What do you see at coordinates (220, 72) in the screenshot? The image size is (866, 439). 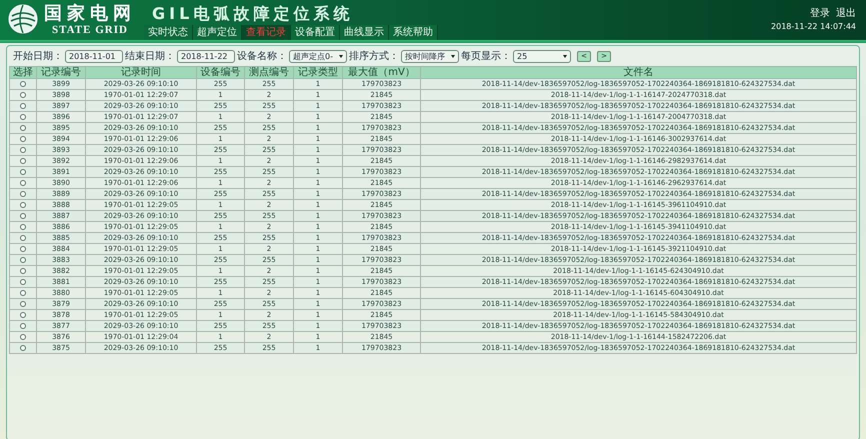 I see `column-header: 设备编号` at bounding box center [220, 72].